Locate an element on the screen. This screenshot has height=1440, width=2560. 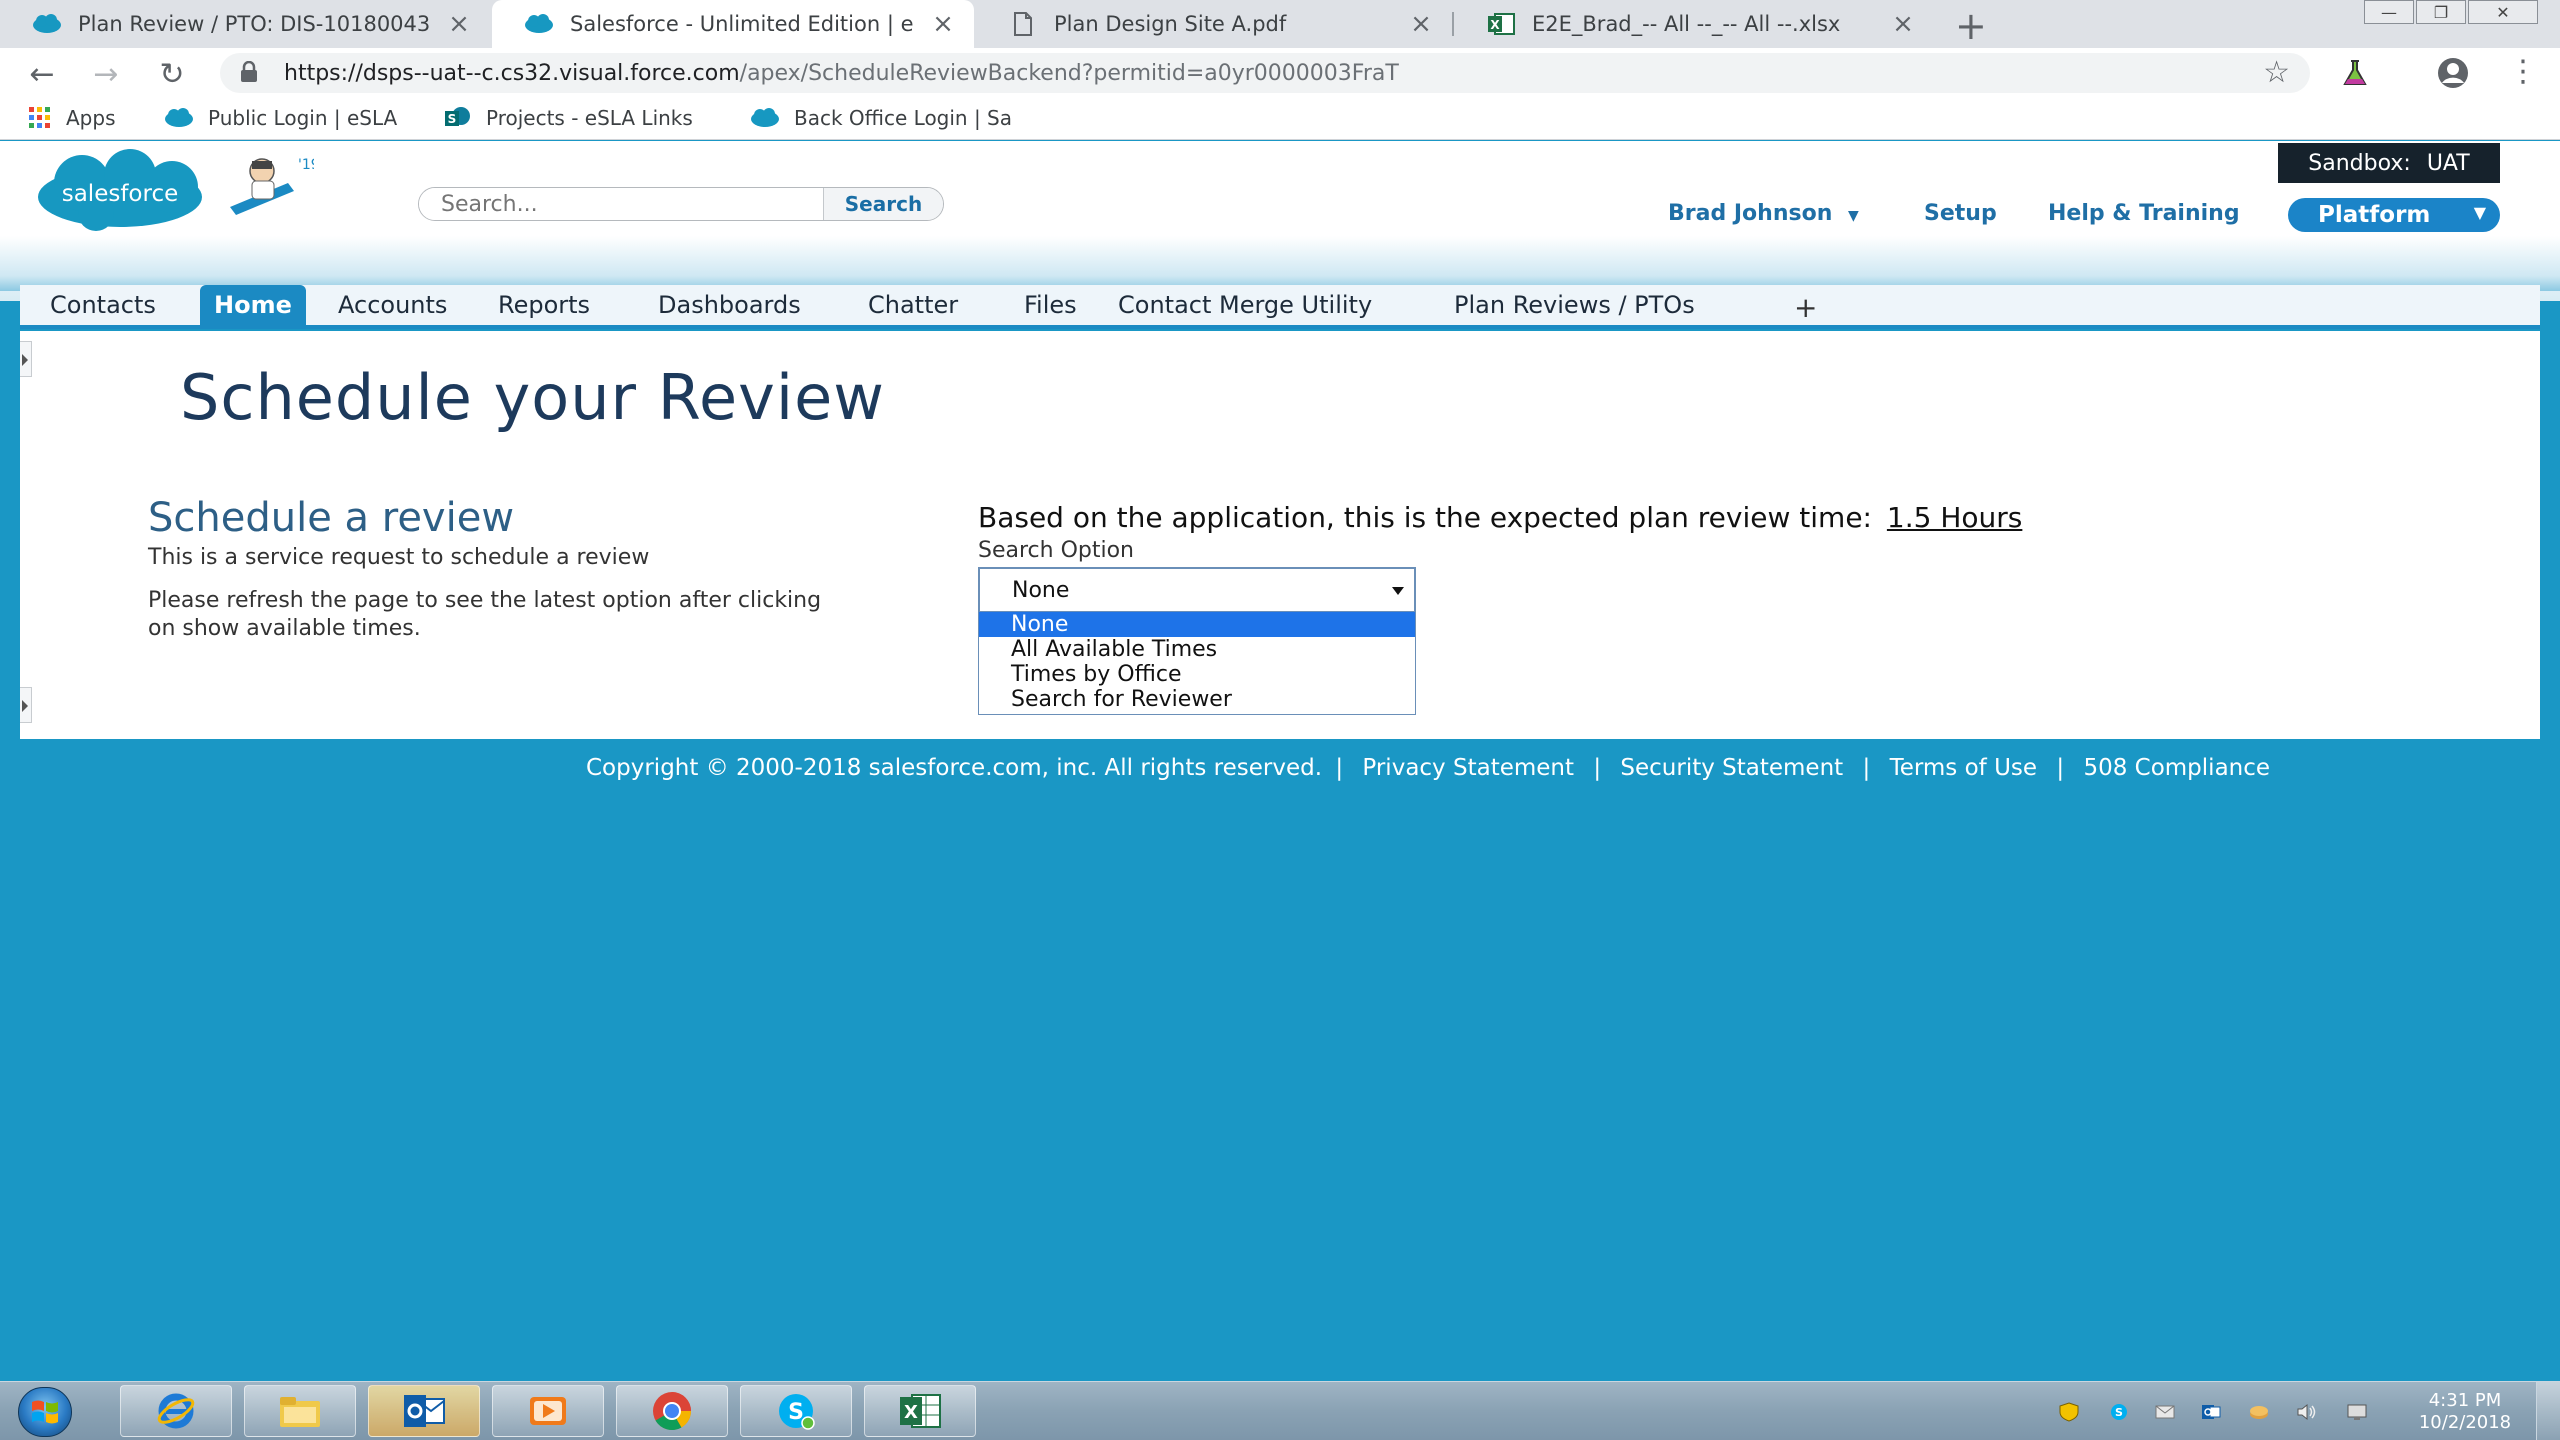
taskbar-excel: X is located at coordinates (920, 1411).